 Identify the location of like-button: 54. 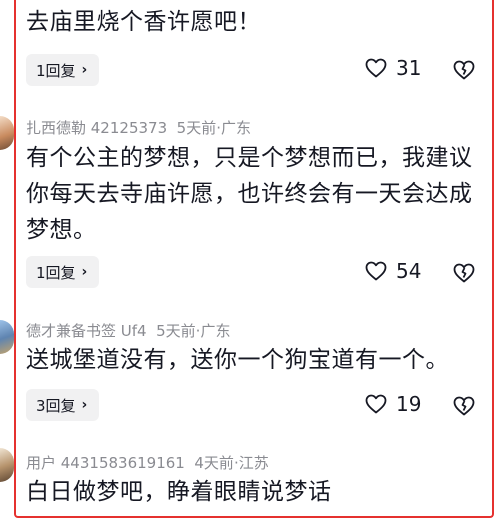
(392, 271).